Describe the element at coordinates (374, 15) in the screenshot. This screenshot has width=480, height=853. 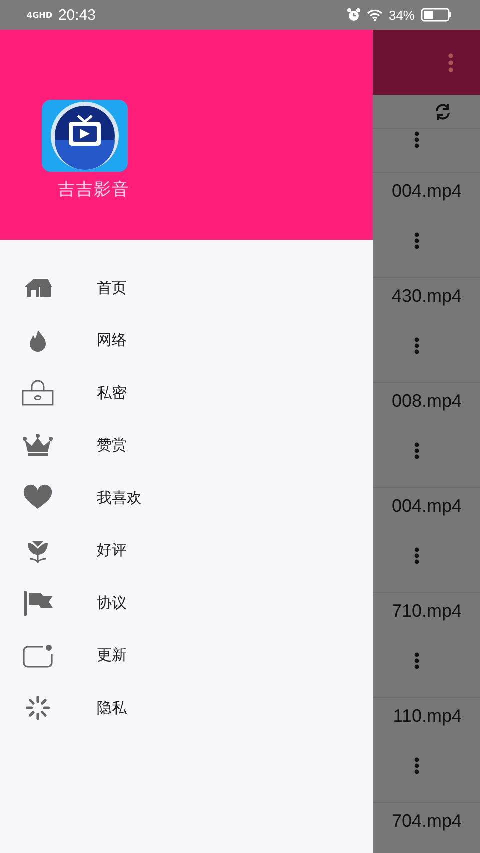
I see `wifi-icon` at that location.